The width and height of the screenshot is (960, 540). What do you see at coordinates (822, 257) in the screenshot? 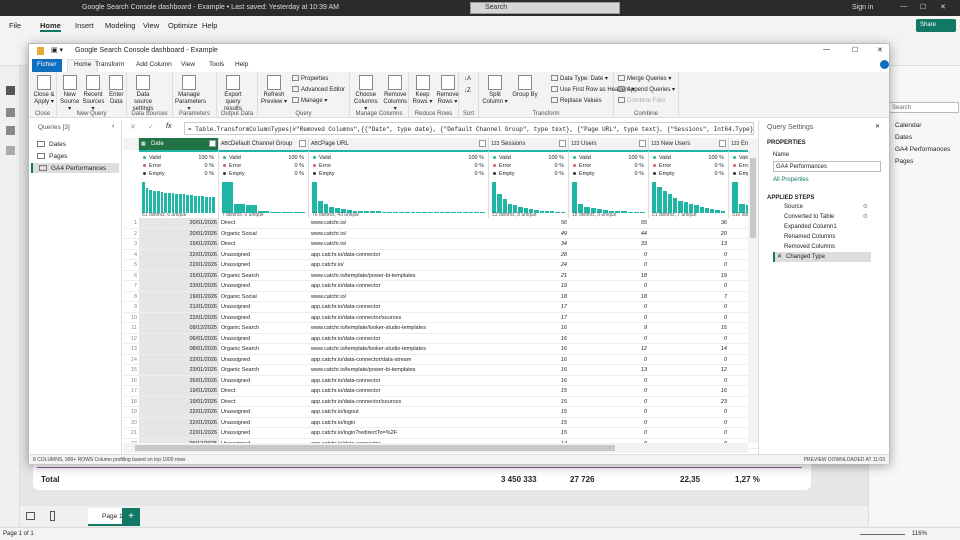
I see `applied-step: Changed Type ✕` at bounding box center [822, 257].